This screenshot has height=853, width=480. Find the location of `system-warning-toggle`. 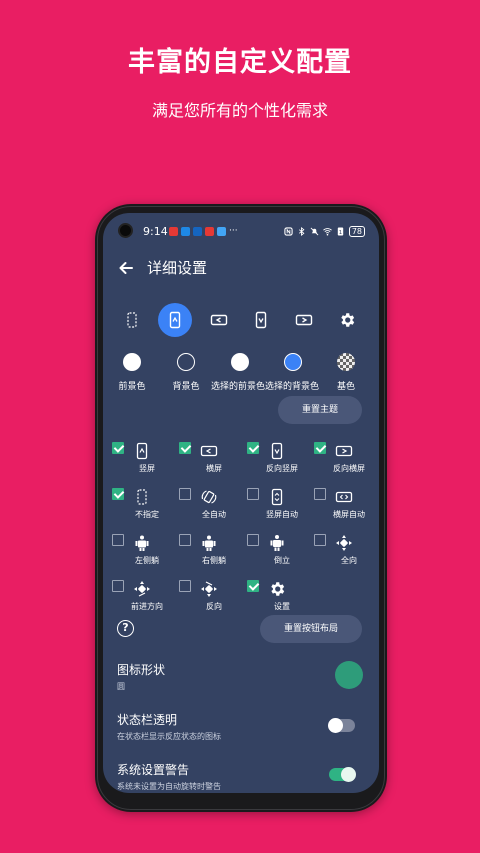

system-warning-toggle is located at coordinates (342, 774).